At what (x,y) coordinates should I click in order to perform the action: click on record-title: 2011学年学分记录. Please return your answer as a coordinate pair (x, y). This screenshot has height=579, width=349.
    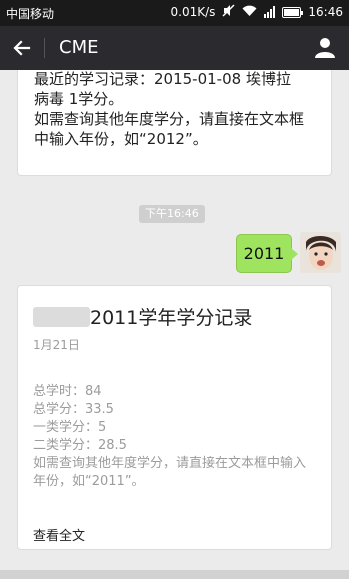
    Looking at the image, I should click on (171, 318).